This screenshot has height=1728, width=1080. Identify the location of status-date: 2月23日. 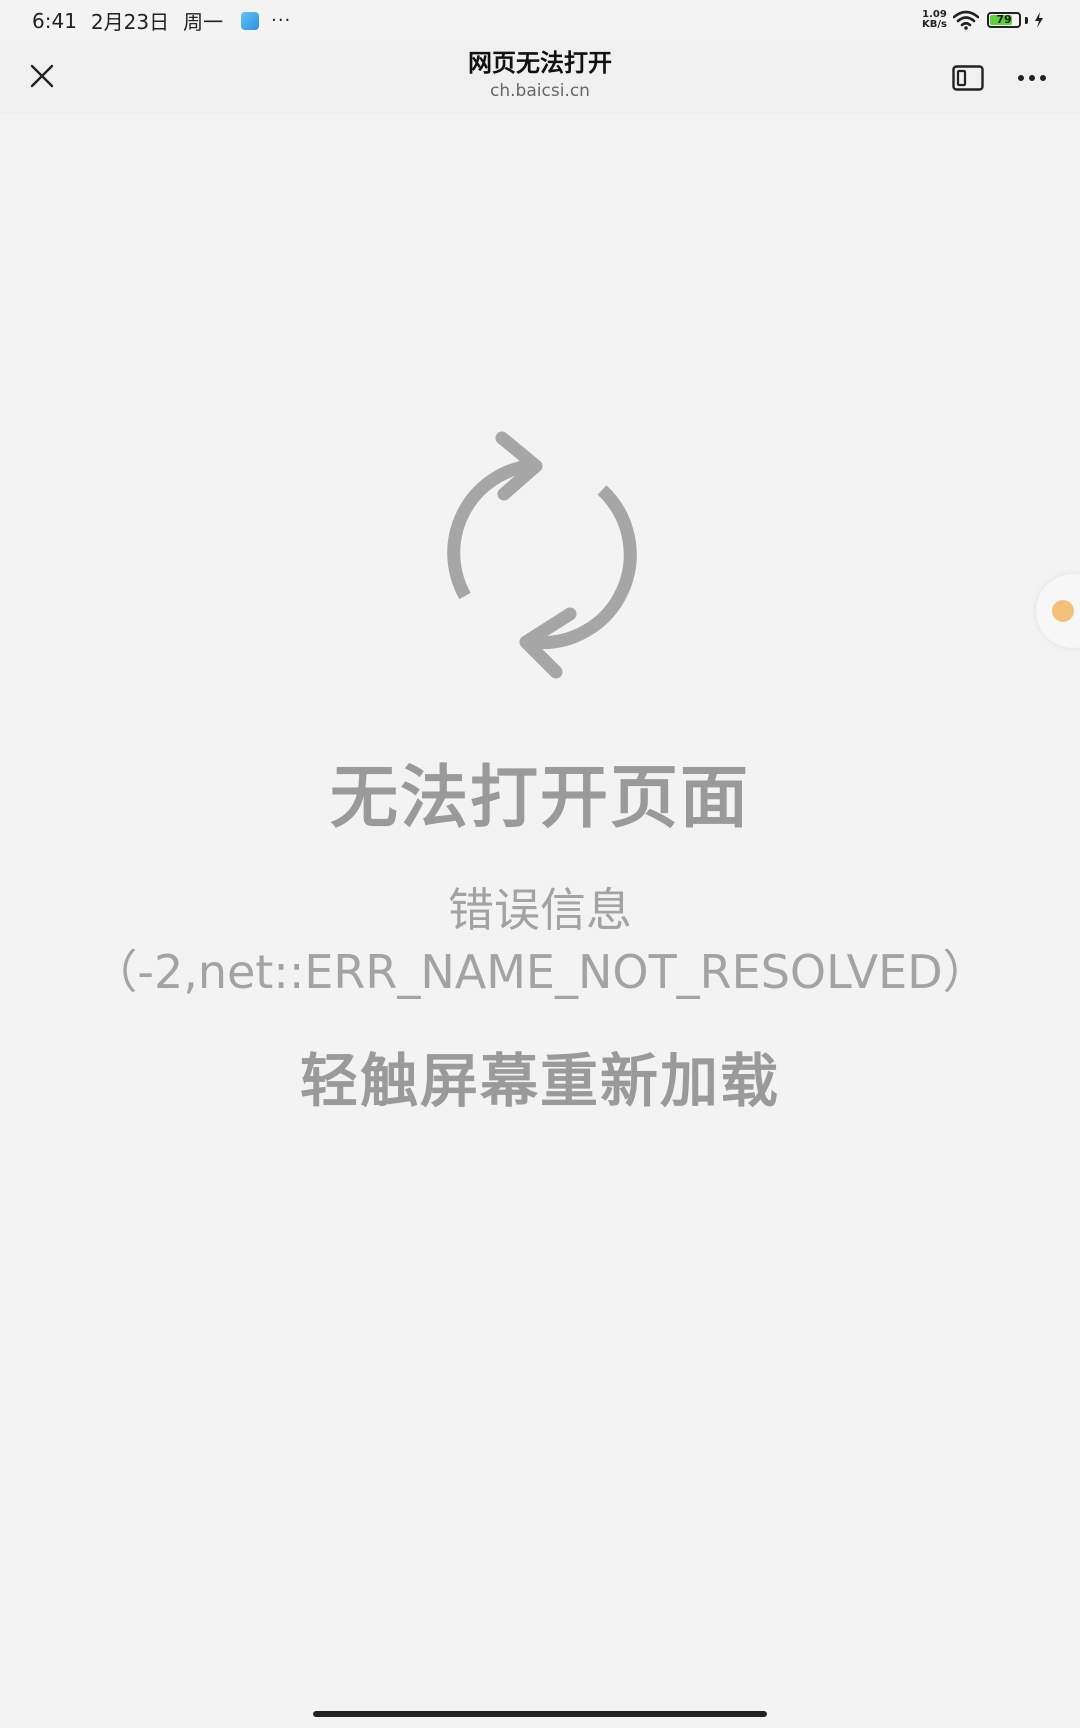
(130, 22).